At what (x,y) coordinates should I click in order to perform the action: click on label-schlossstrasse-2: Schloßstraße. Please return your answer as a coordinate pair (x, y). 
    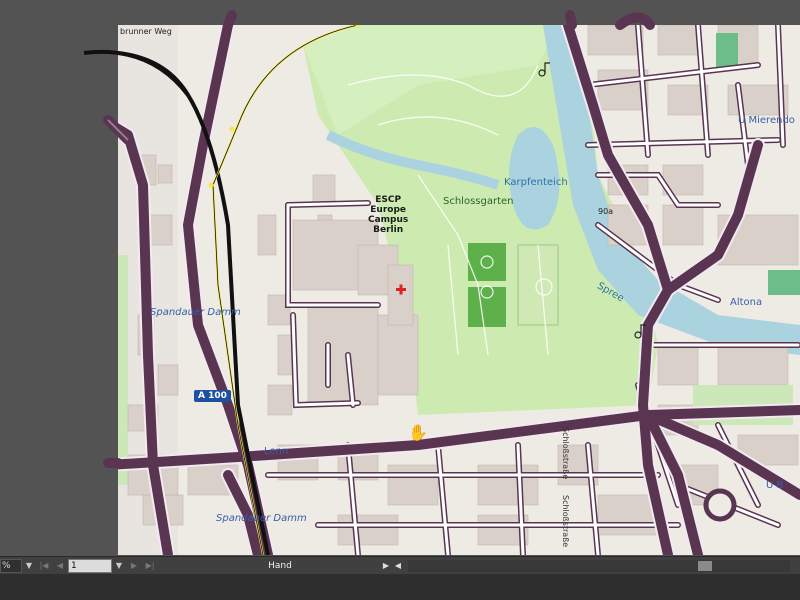
    Looking at the image, I should click on (565, 521).